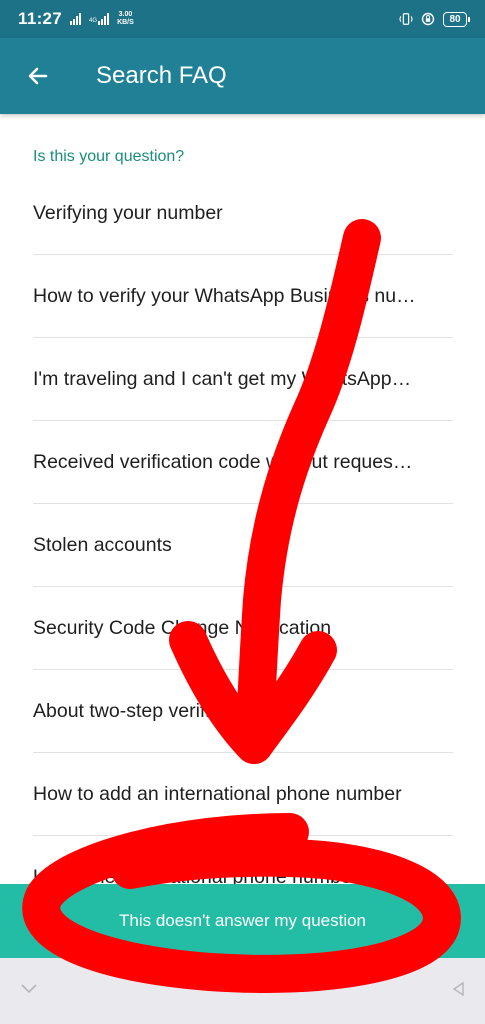 The width and height of the screenshot is (485, 1024). Describe the element at coordinates (243, 213) in the screenshot. I see `faq-item: Verifying your number` at that location.